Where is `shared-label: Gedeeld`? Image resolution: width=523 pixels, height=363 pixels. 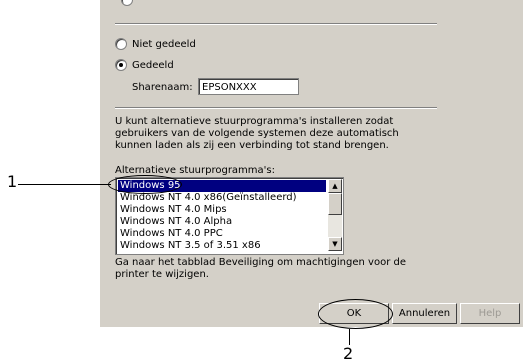 shared-label: Gedeeld is located at coordinates (153, 65).